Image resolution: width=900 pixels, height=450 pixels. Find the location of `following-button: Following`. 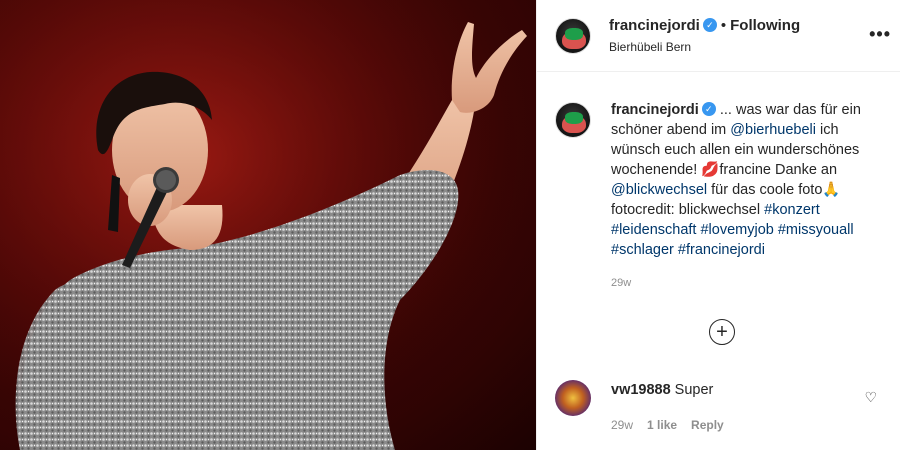

following-button: Following is located at coordinates (765, 25).